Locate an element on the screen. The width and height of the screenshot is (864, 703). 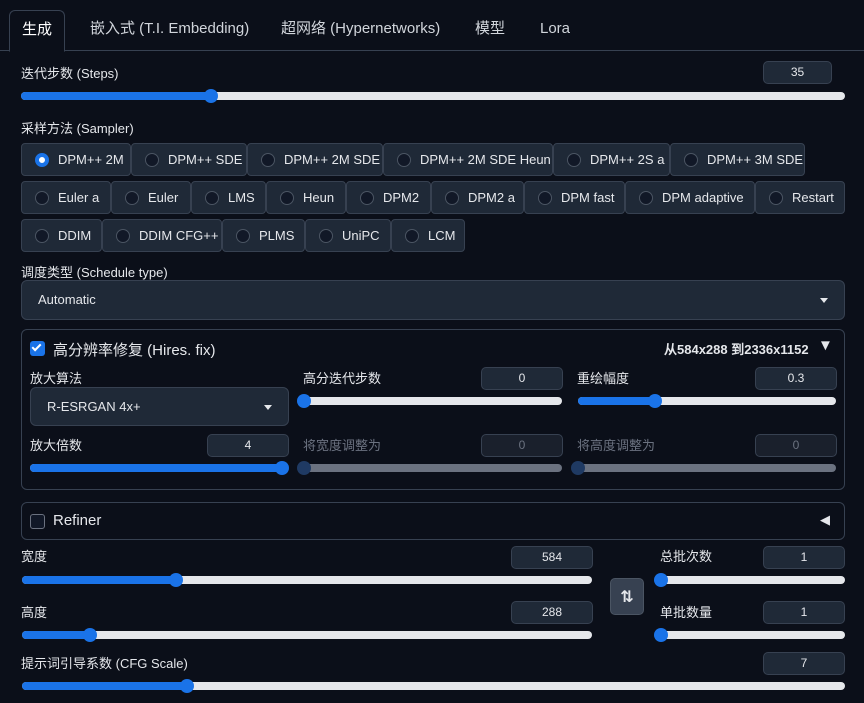
height-slider-thumb is located at coordinates (90, 635).